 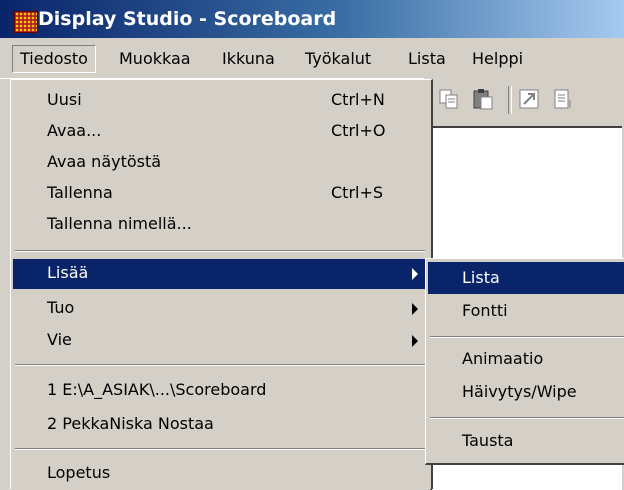 What do you see at coordinates (130, 423) in the screenshot?
I see `menu-item-label: 2 PekkaNiska Nostaa` at bounding box center [130, 423].